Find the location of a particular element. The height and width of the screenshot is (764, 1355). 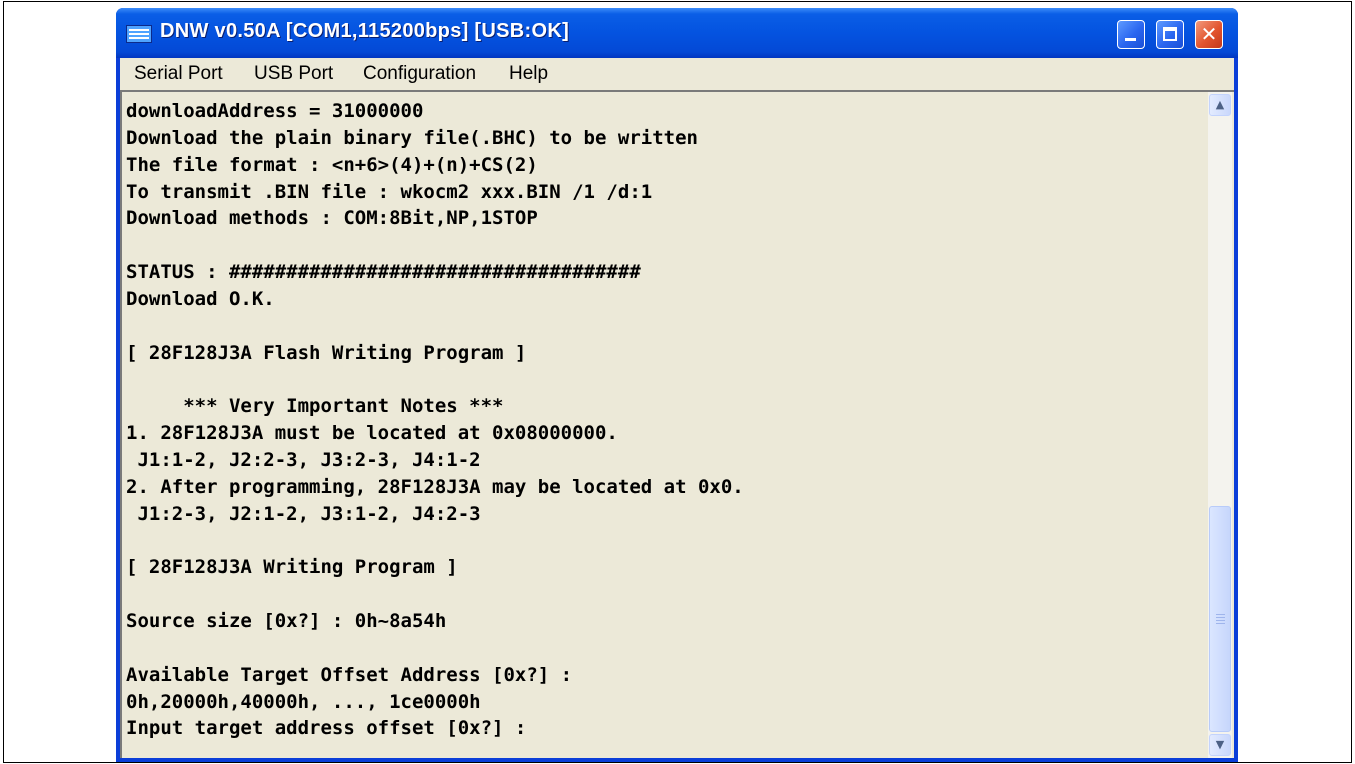

chevron-down-icon: ▼ is located at coordinates (1220, 744).